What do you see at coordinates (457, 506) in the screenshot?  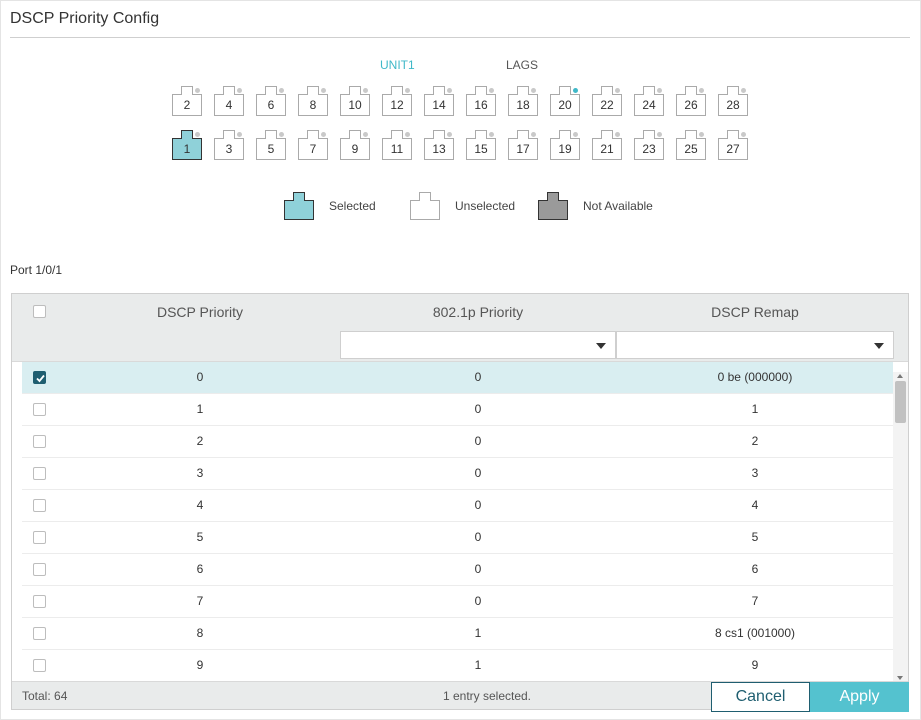 I see `table-row: 4 0 4` at bounding box center [457, 506].